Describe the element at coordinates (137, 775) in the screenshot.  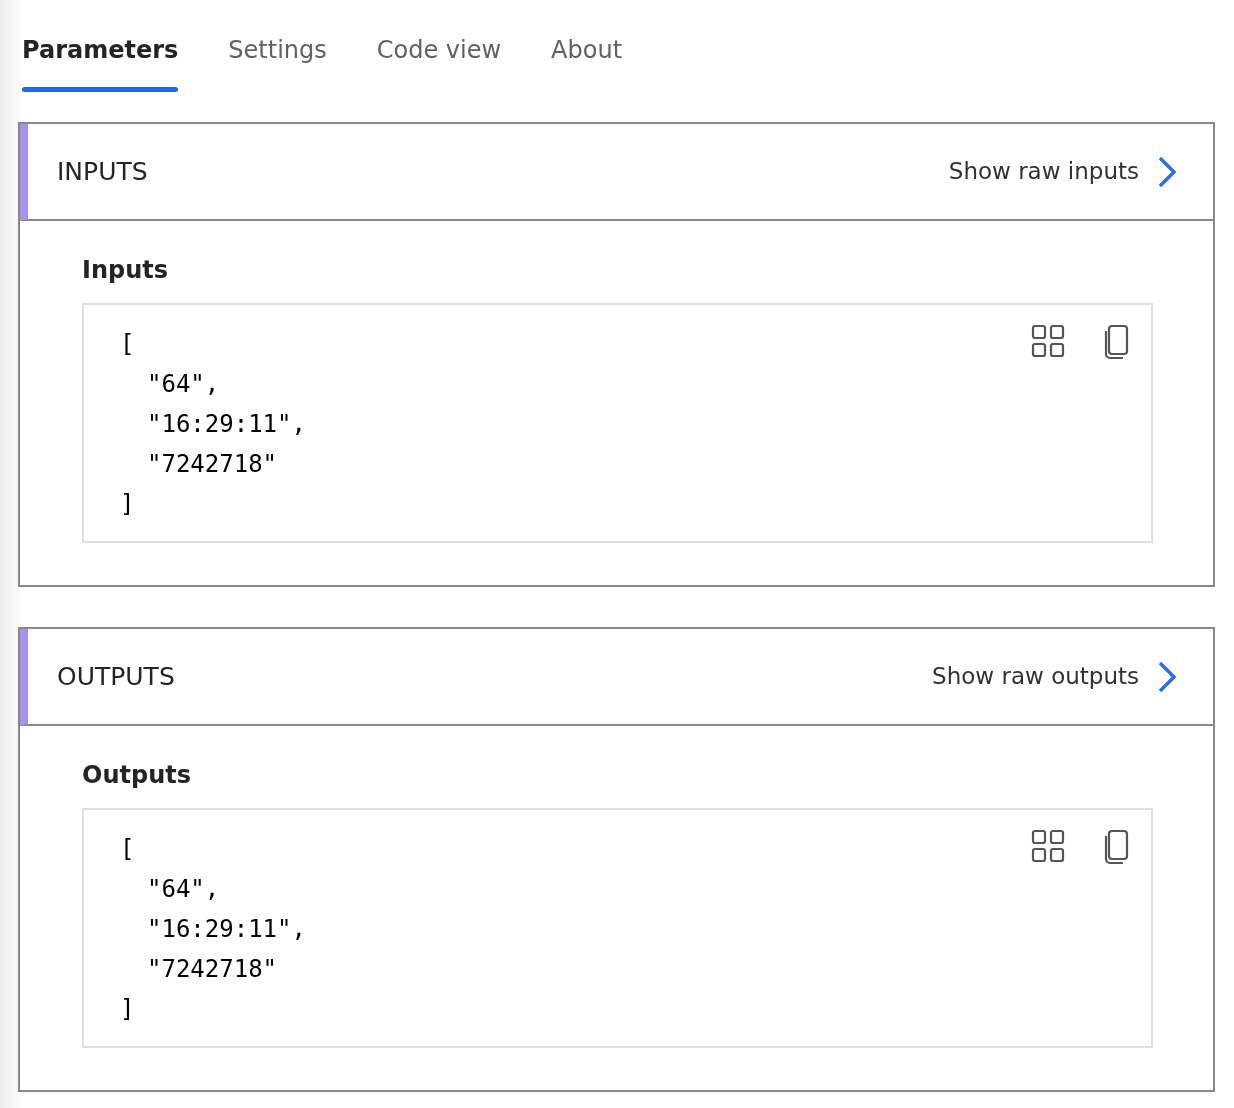
I see `field-label: Outputs` at that location.